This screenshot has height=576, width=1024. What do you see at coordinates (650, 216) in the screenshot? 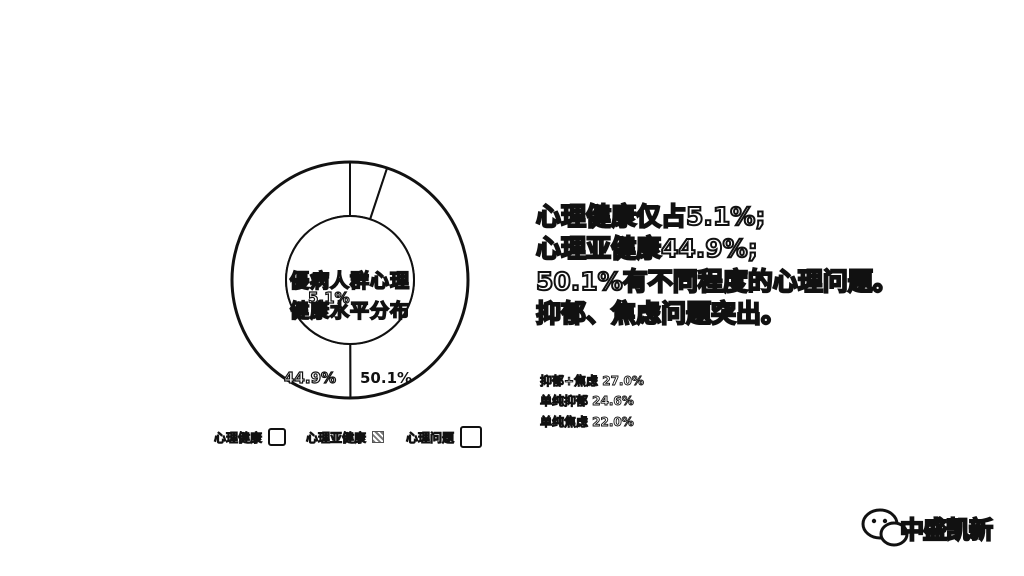
I see `headline-line-1: 心理健康仅占5.1%;` at bounding box center [650, 216].